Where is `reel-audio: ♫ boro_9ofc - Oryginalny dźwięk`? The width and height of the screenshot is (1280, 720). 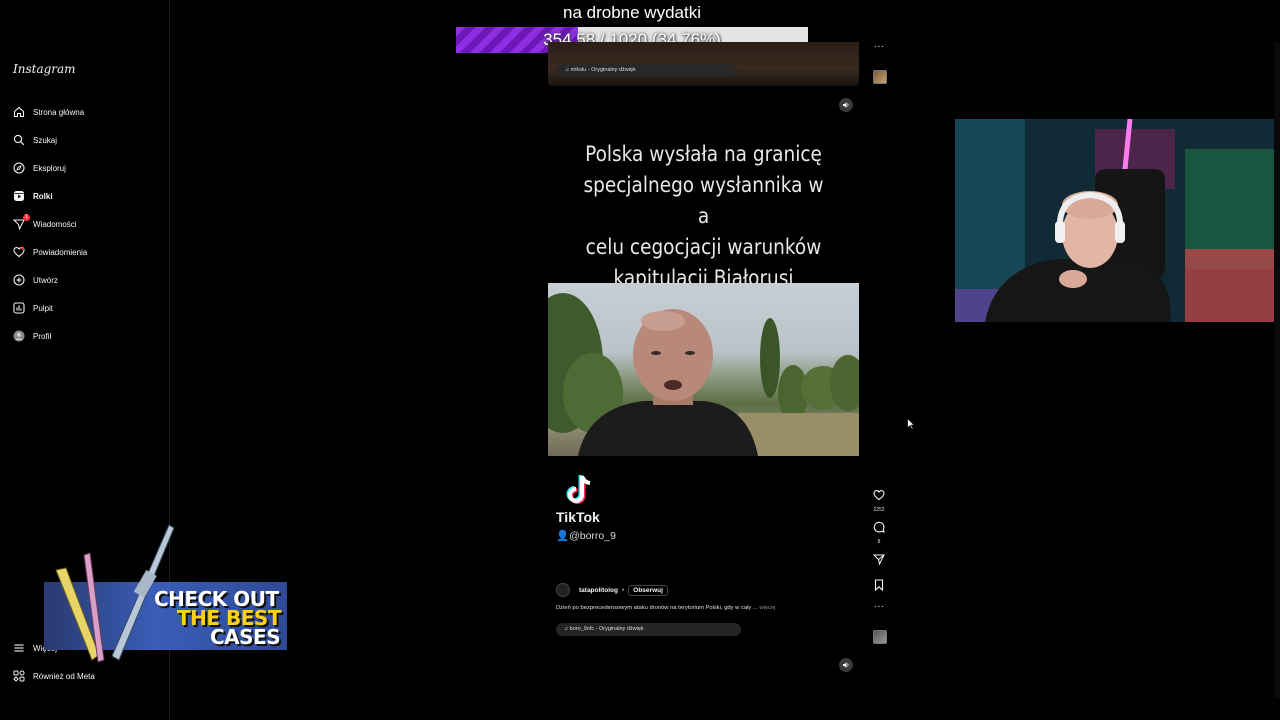
reel-audio: ♫ boro_9ofc - Oryginalny dźwięk is located at coordinates (648, 629).